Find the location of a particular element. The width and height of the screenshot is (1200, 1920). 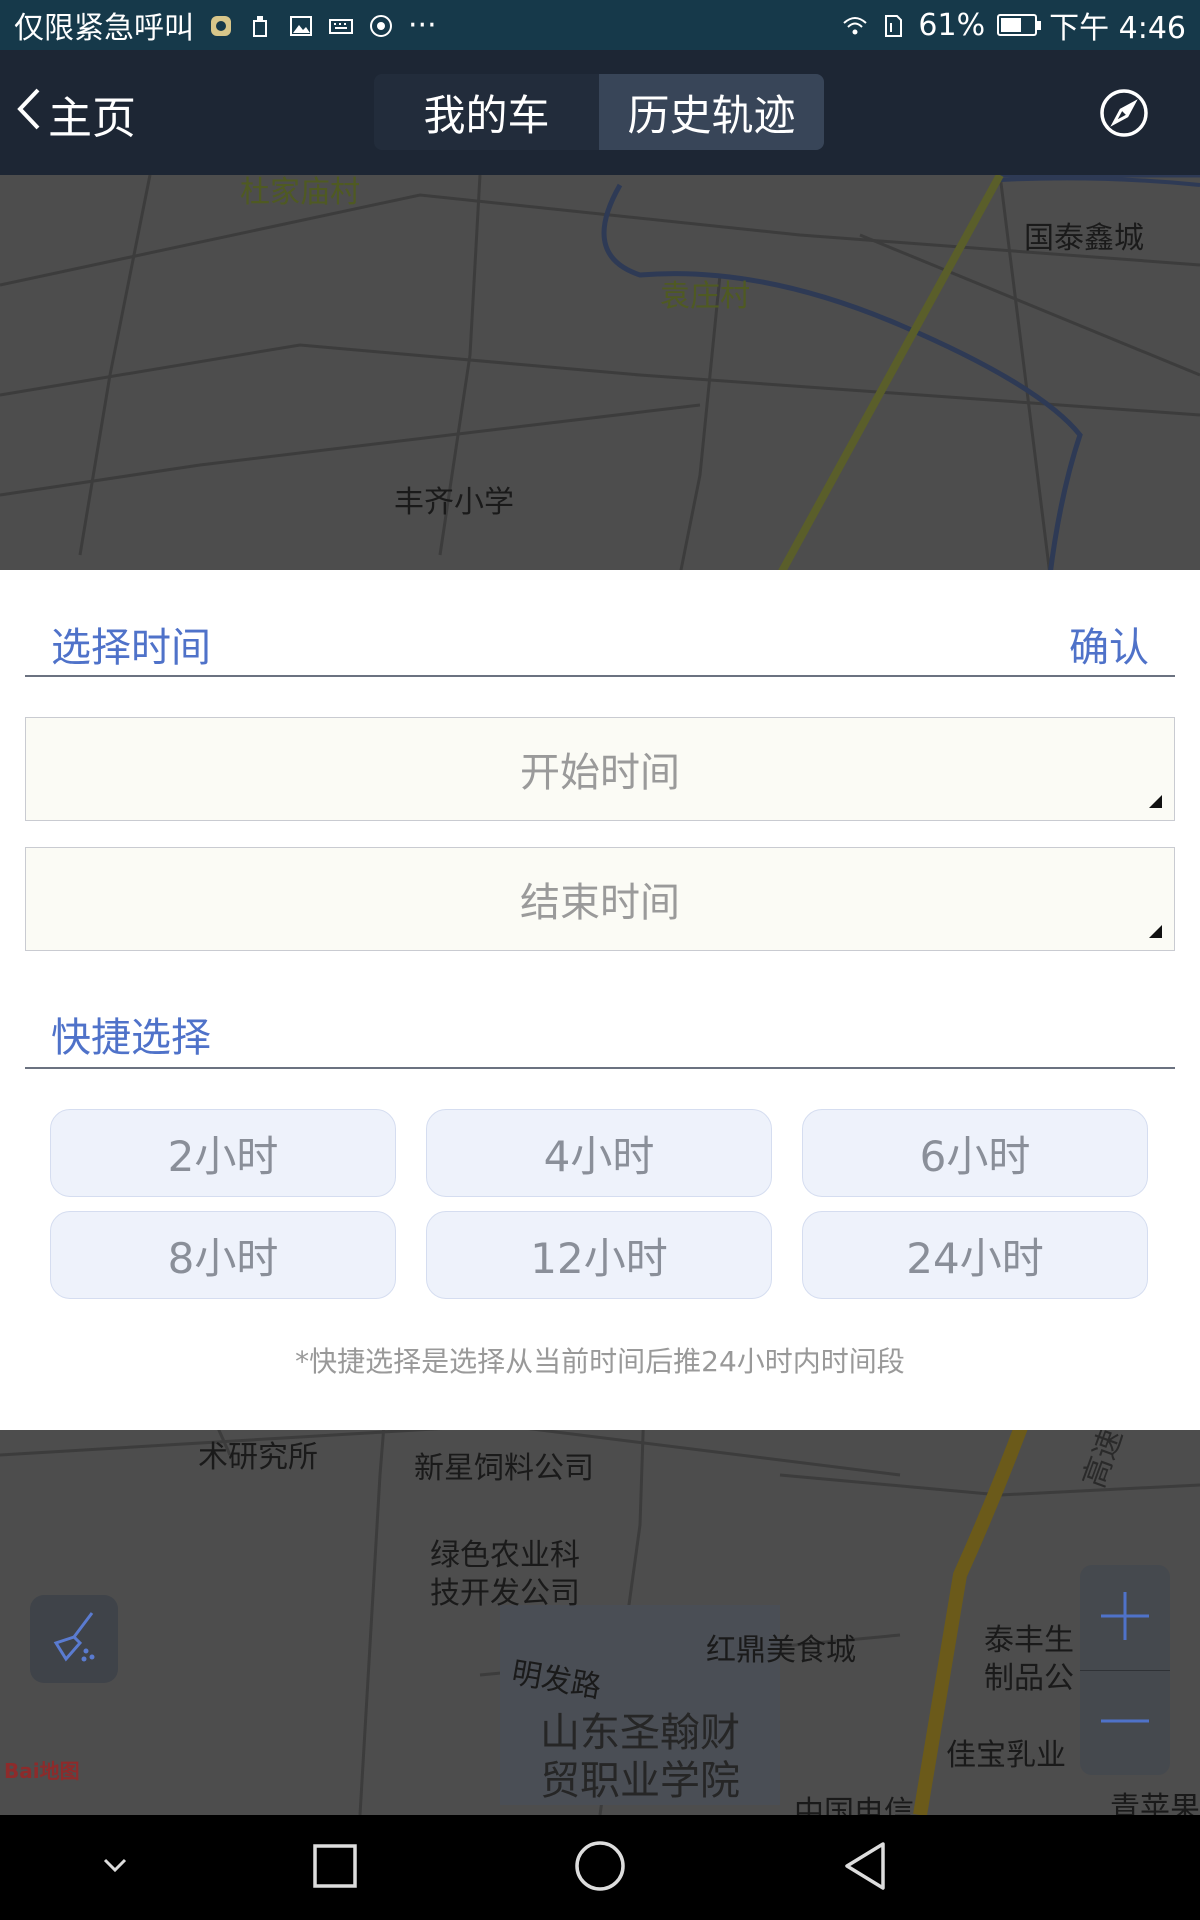

map-label: 技开发公司 is located at coordinates (505, 1593).